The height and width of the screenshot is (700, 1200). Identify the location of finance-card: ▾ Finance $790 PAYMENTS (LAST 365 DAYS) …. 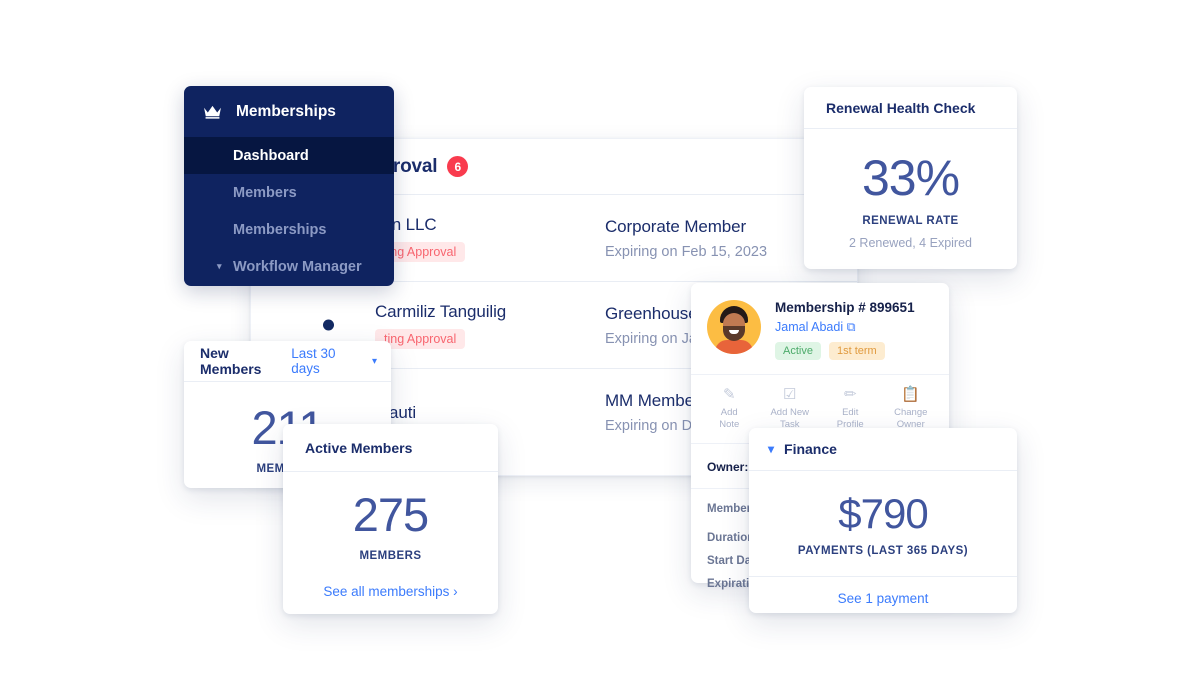
(883, 520).